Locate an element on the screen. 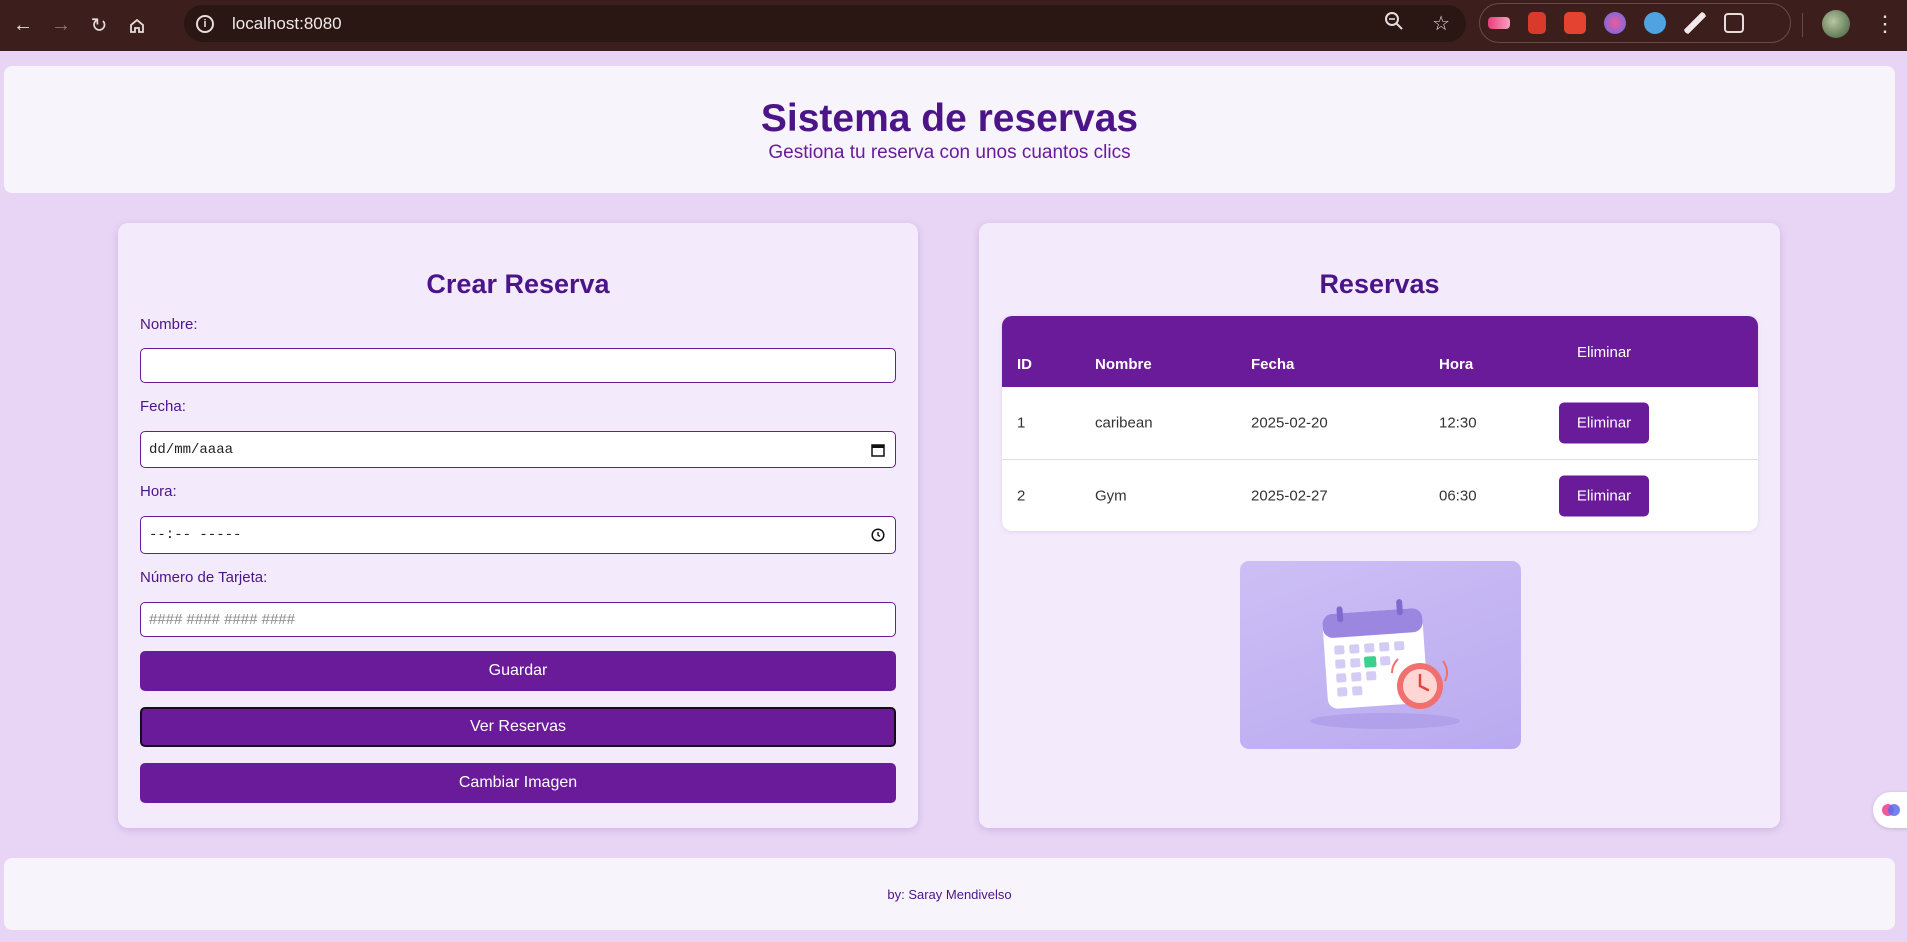 The width and height of the screenshot is (1907, 942). reservations-title: Reservas is located at coordinates (1379, 284).